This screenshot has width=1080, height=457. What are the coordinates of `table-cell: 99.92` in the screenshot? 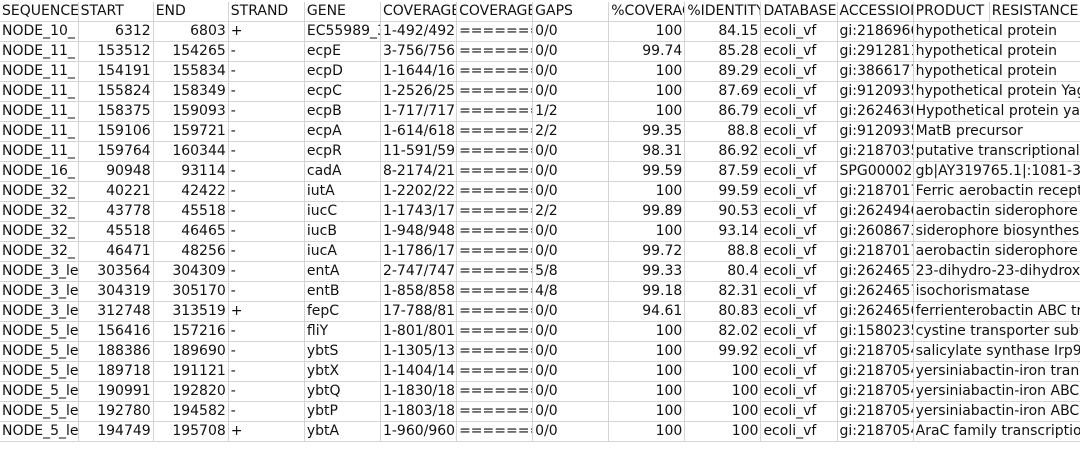 It's located at (723, 352).